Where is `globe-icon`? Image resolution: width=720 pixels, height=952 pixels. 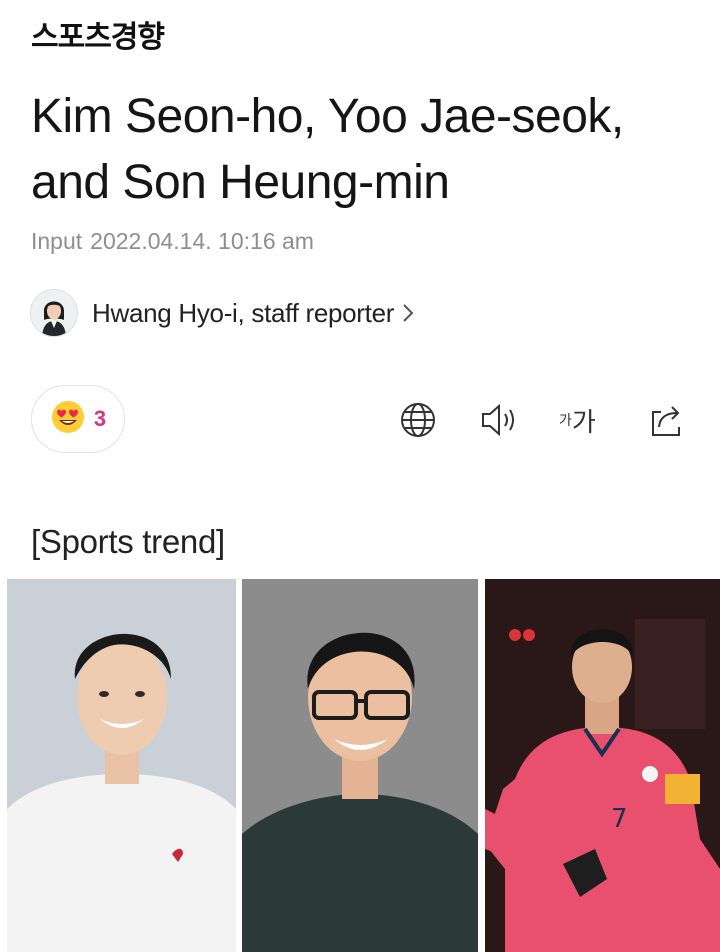 globe-icon is located at coordinates (418, 420).